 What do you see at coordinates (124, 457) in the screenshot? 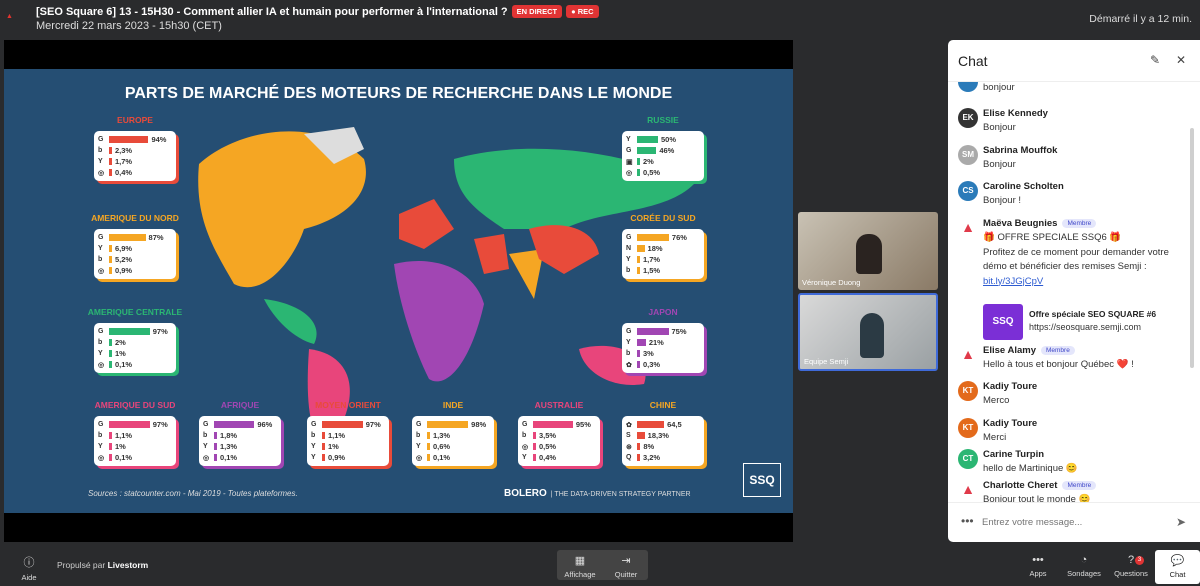
I see `share-value: 0,1%` at bounding box center [124, 457].